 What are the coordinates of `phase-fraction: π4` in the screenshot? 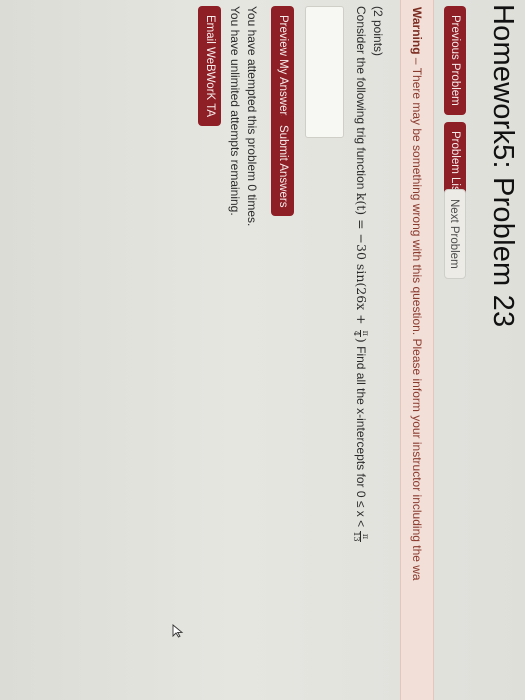 It's located at (360, 333).